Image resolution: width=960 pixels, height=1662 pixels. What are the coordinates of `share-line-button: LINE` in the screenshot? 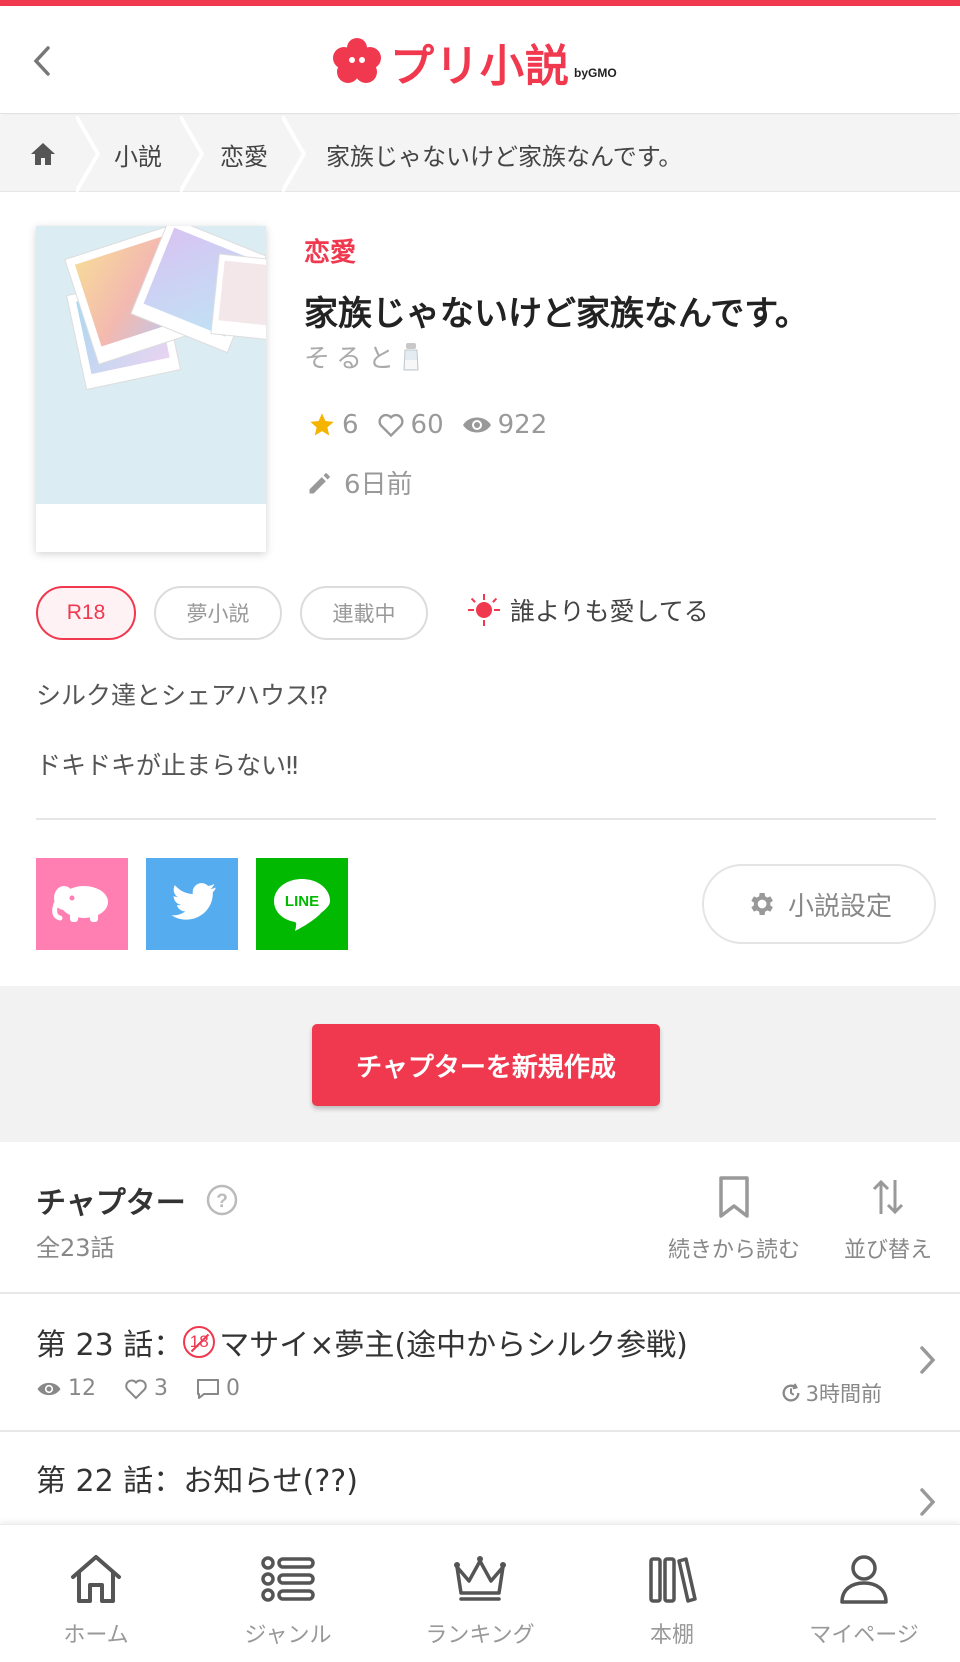 It's located at (302, 904).